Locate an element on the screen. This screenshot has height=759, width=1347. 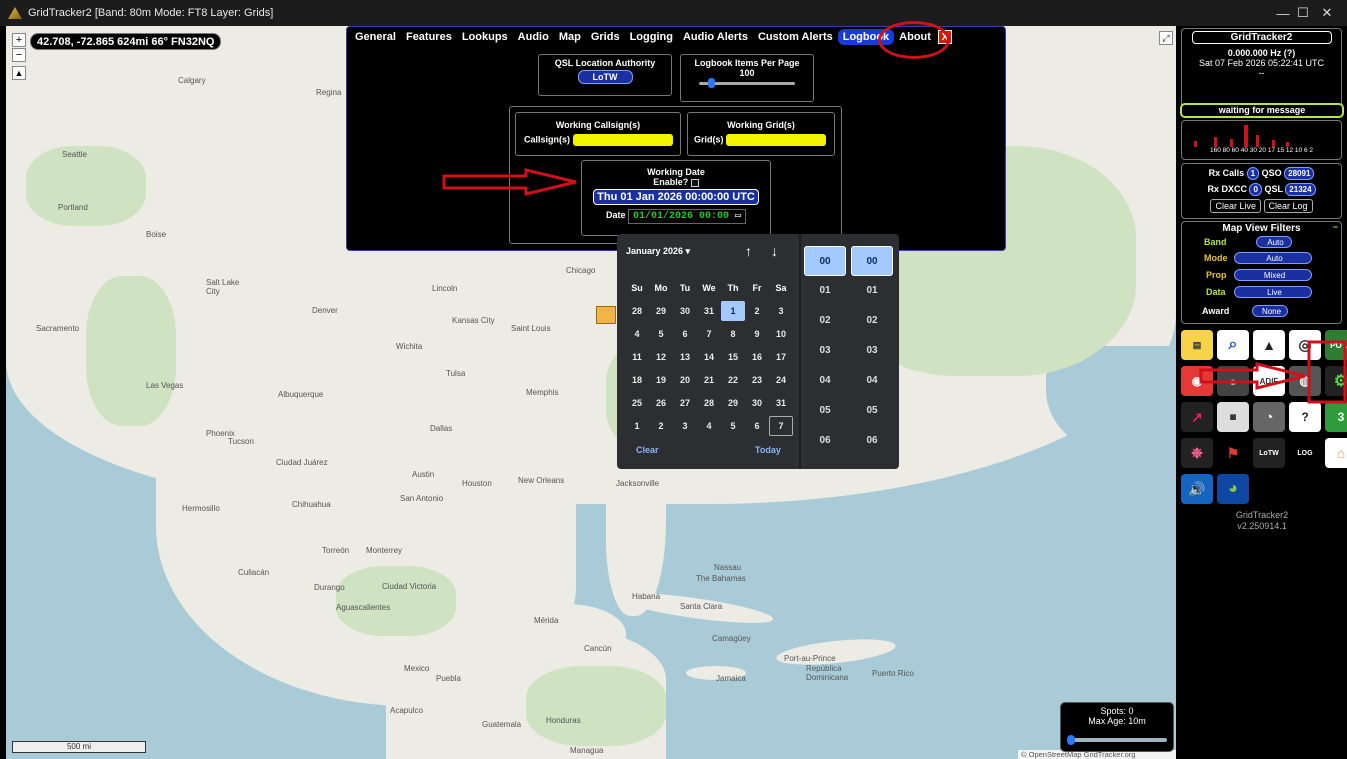
calendar-day: 1 is located at coordinates (637, 426).